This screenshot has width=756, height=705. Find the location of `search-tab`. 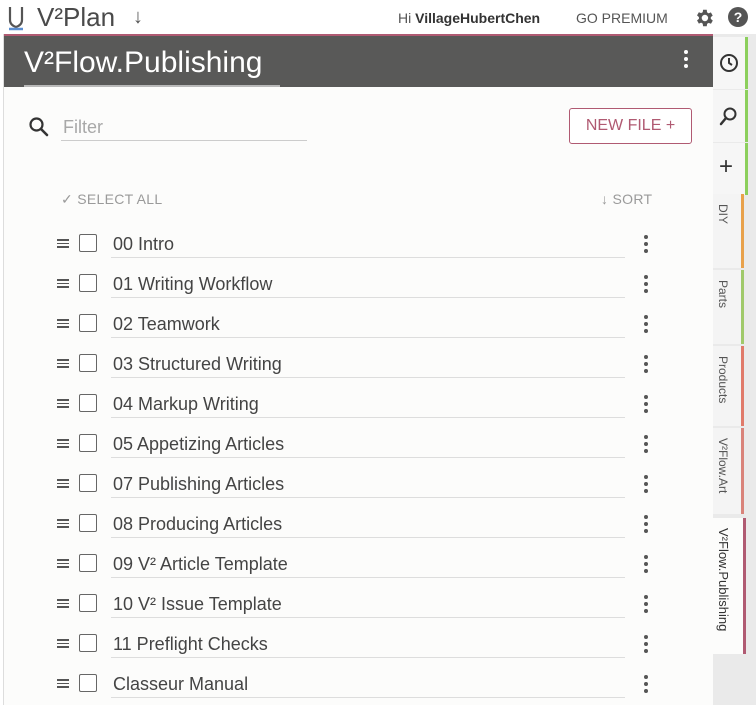

search-tab is located at coordinates (730, 116).